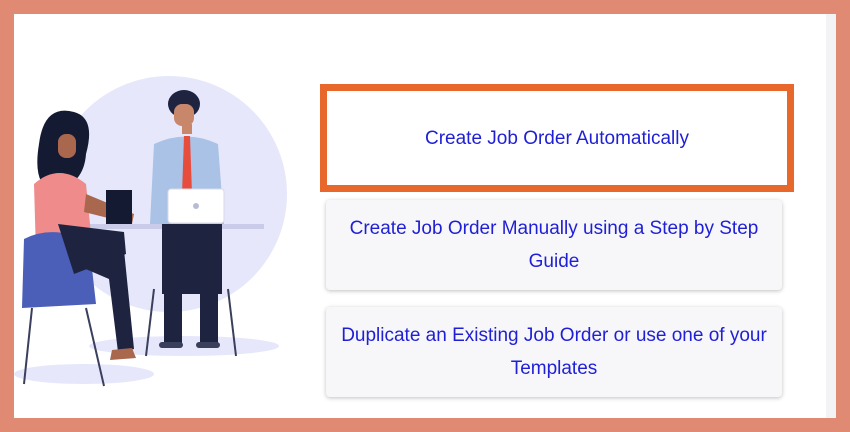  Describe the element at coordinates (119, 207) in the screenshot. I see `woman-laptop` at that location.